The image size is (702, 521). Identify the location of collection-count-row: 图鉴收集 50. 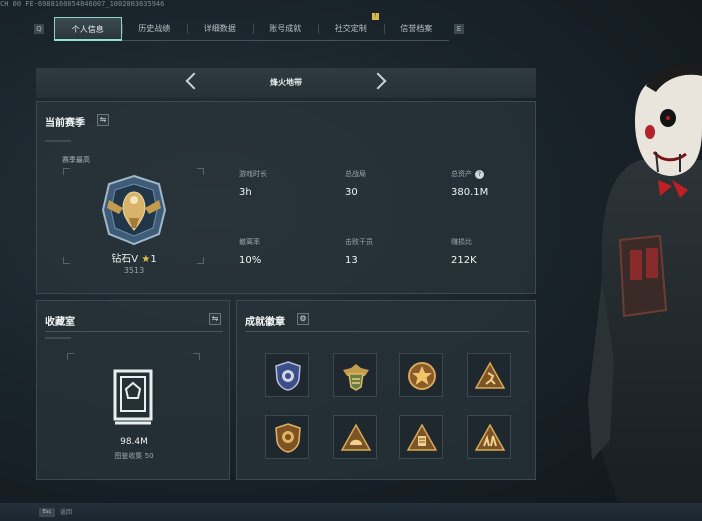
(134, 456).